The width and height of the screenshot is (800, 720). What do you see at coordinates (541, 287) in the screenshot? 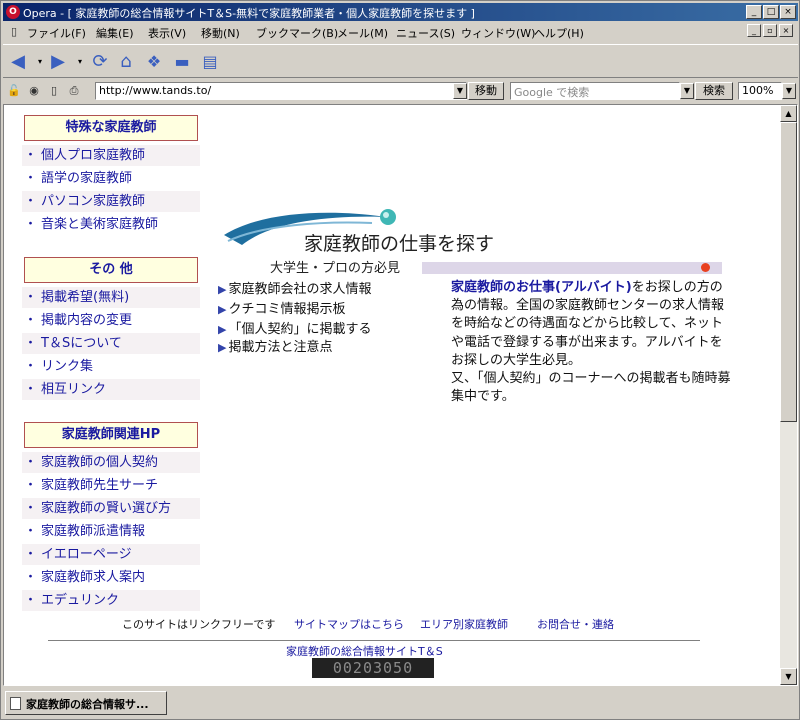
I see `description-highlight: 家庭教師のお仕事(アルバイト)` at bounding box center [541, 287].